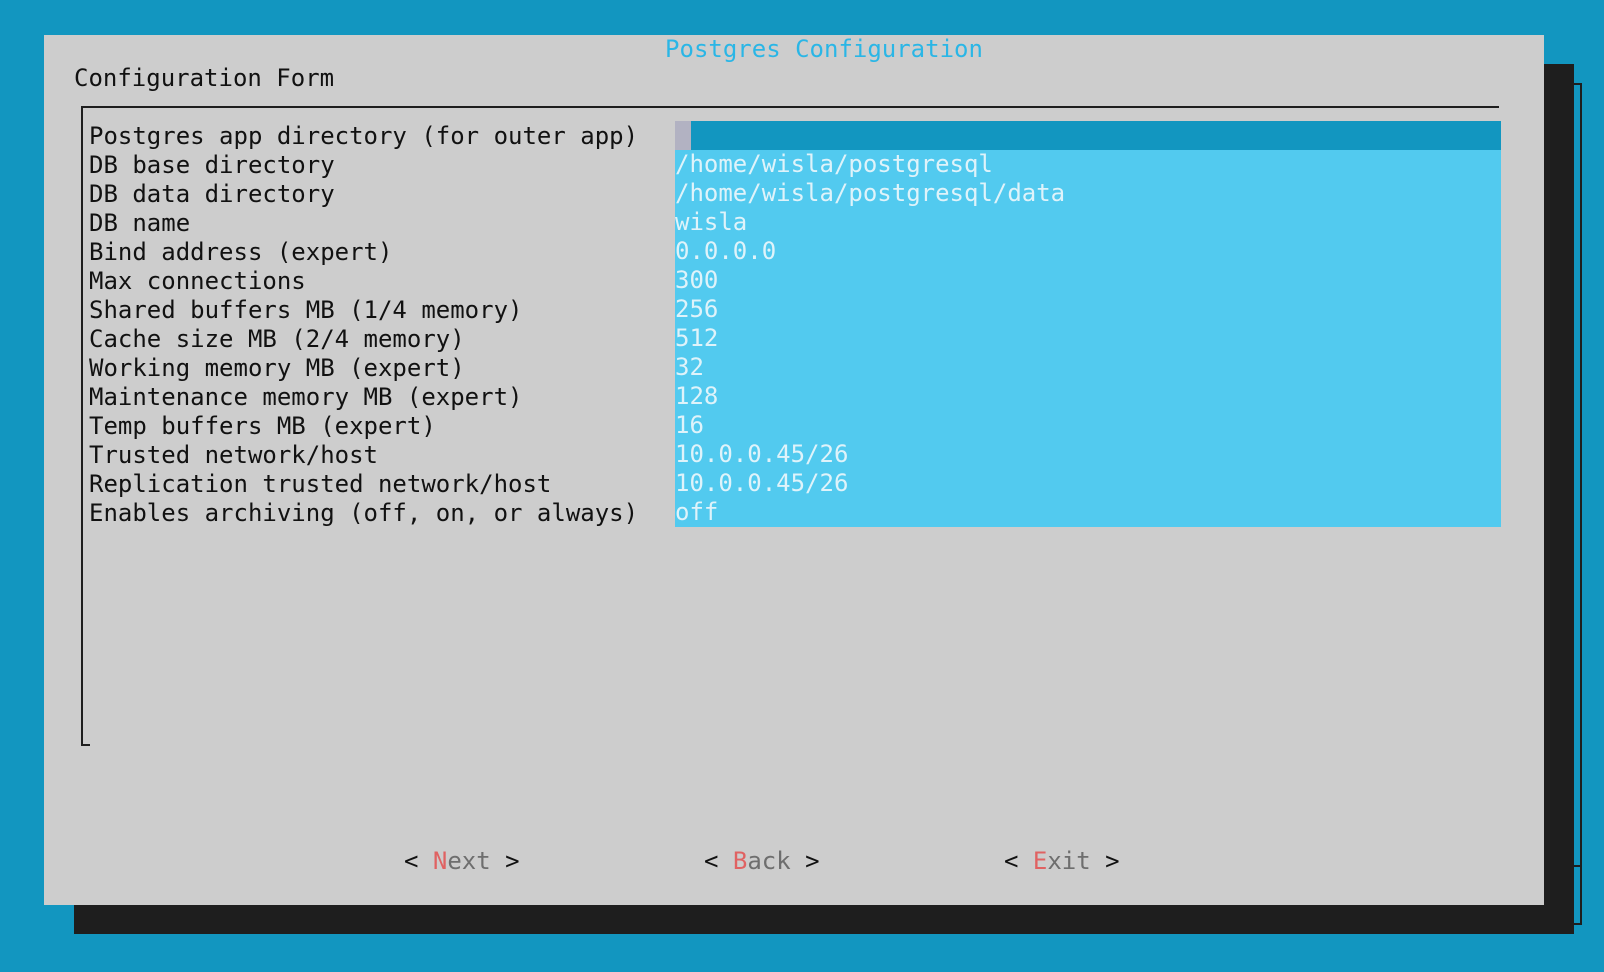 This screenshot has height=972, width=1604. I want to click on form-box-border-foot, so click(85, 745).